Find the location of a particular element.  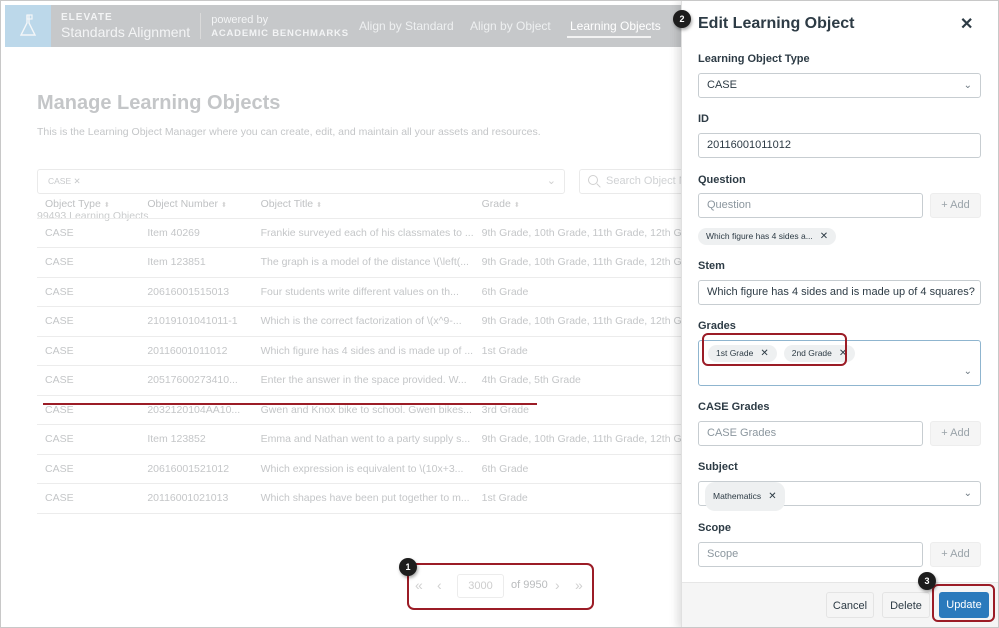

subject-tag: Mathematics ✕ is located at coordinates (745, 496).